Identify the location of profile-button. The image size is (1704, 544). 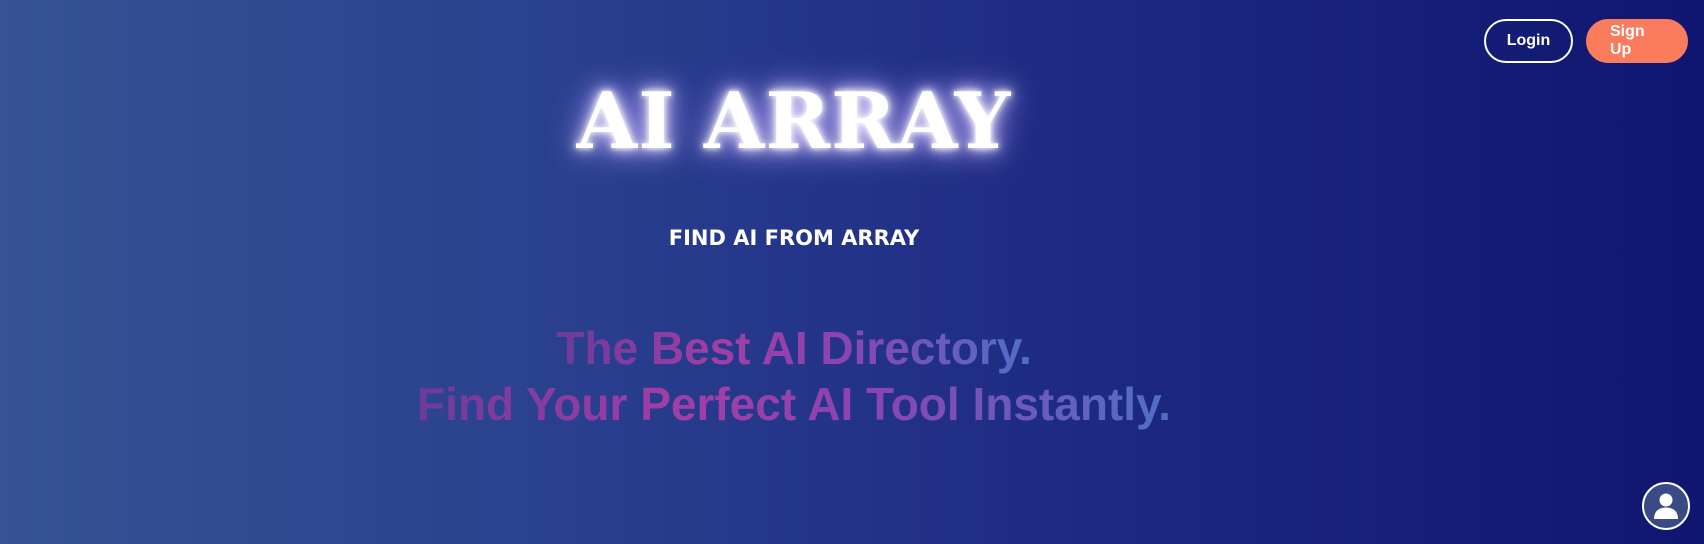
(1666, 506).